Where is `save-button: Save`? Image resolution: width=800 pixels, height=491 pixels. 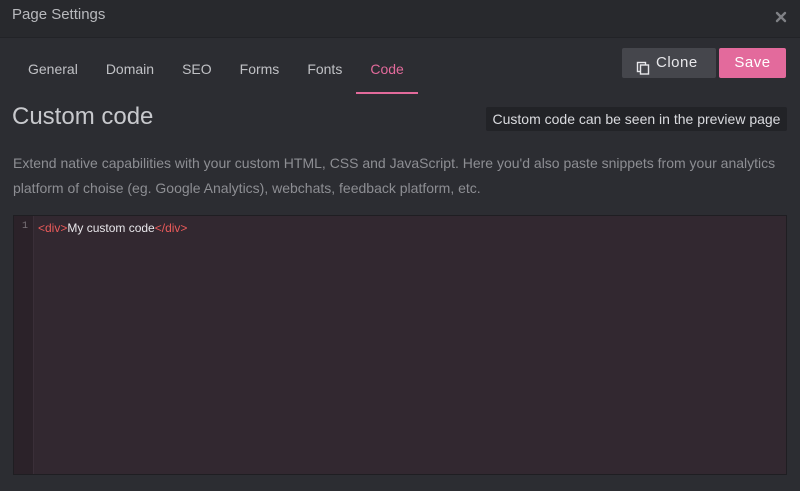
save-button: Save is located at coordinates (752, 63).